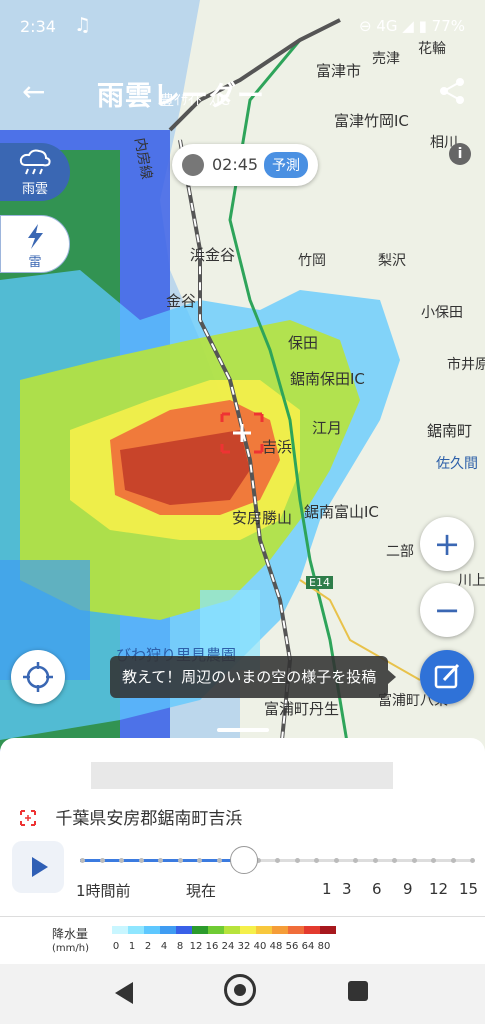 This screenshot has width=485, height=1024. What do you see at coordinates (181, 301) in the screenshot?
I see `map-label: 金谷` at bounding box center [181, 301].